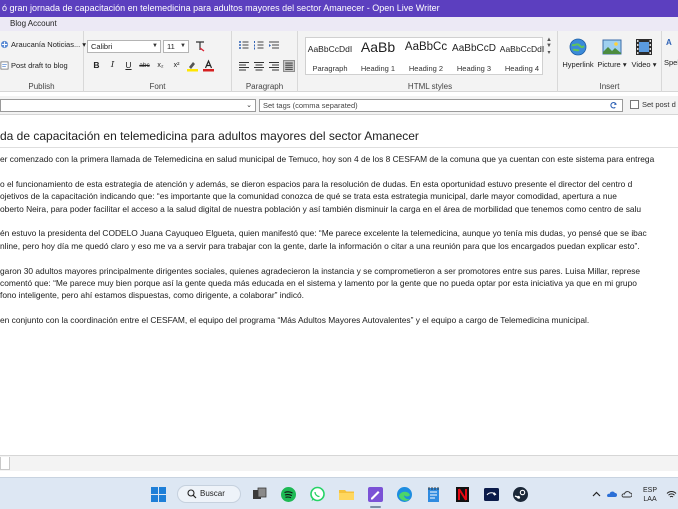 This screenshot has height=509, width=678. I want to click on style-heading-2: AaBbCc Heading 2, so click(426, 57).